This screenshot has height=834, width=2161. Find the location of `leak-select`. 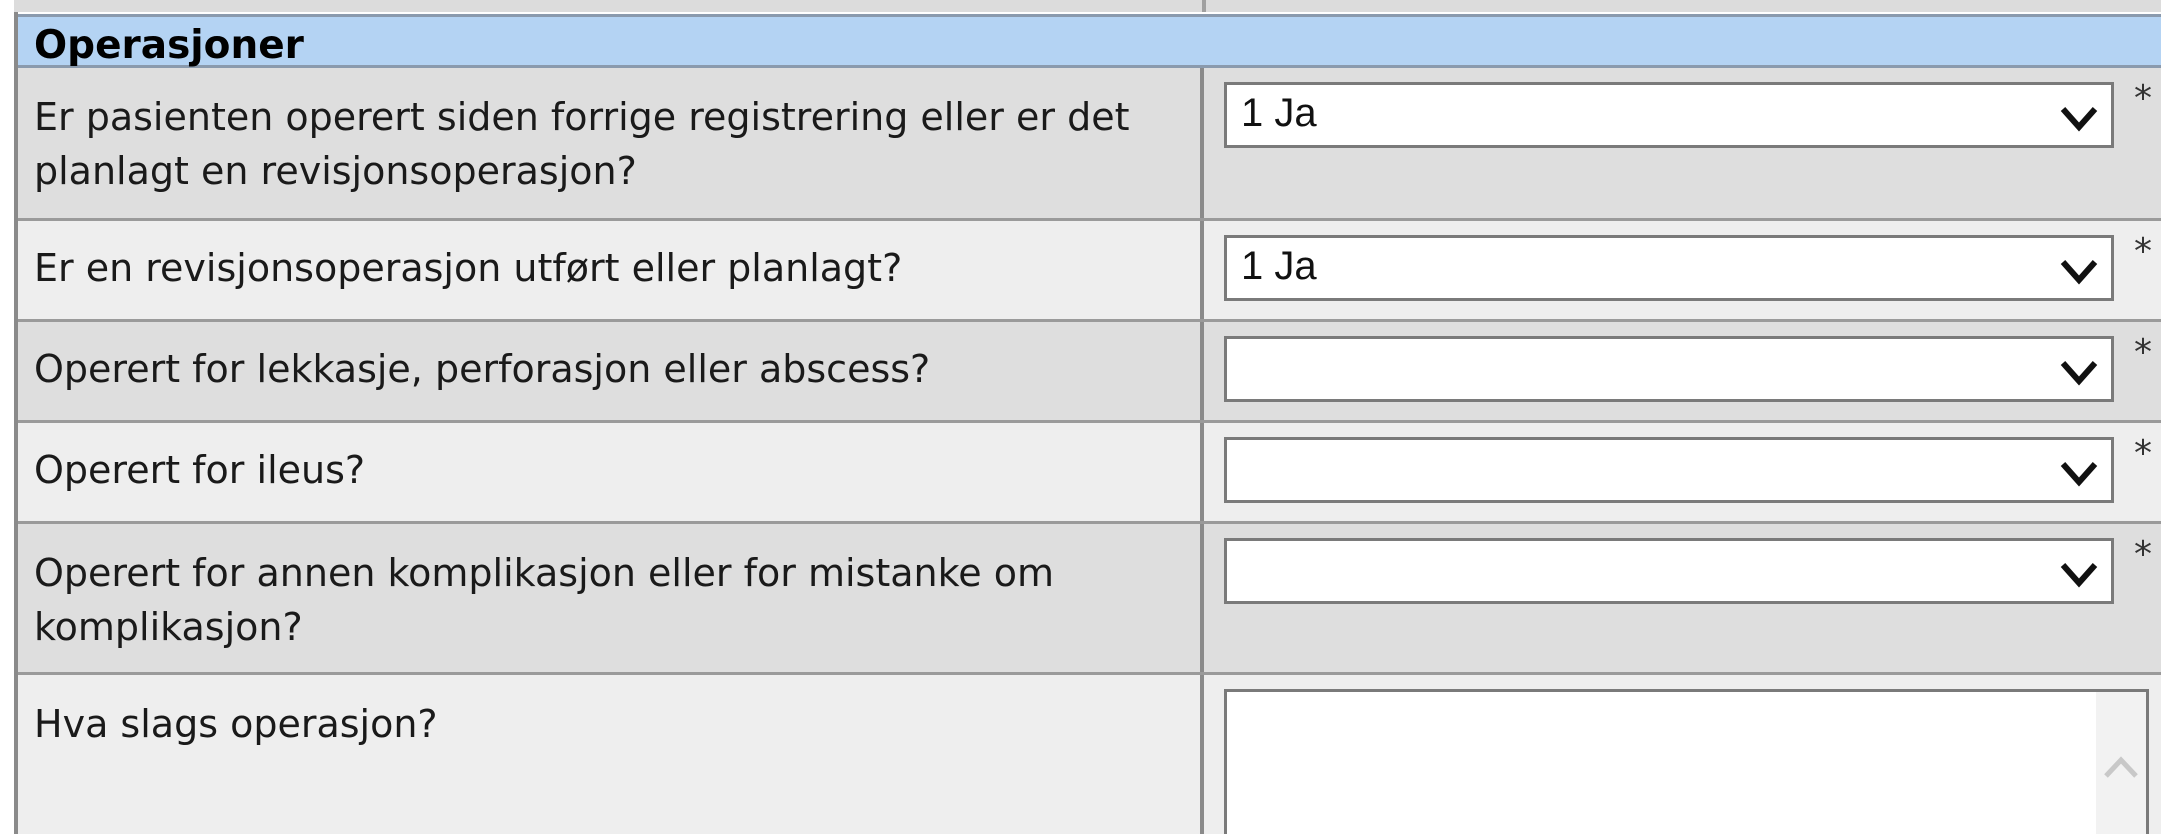

leak-select is located at coordinates (1669, 369).